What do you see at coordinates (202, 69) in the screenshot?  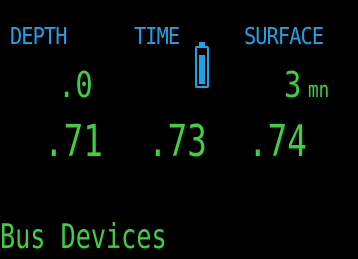 I see `battery-level` at bounding box center [202, 69].